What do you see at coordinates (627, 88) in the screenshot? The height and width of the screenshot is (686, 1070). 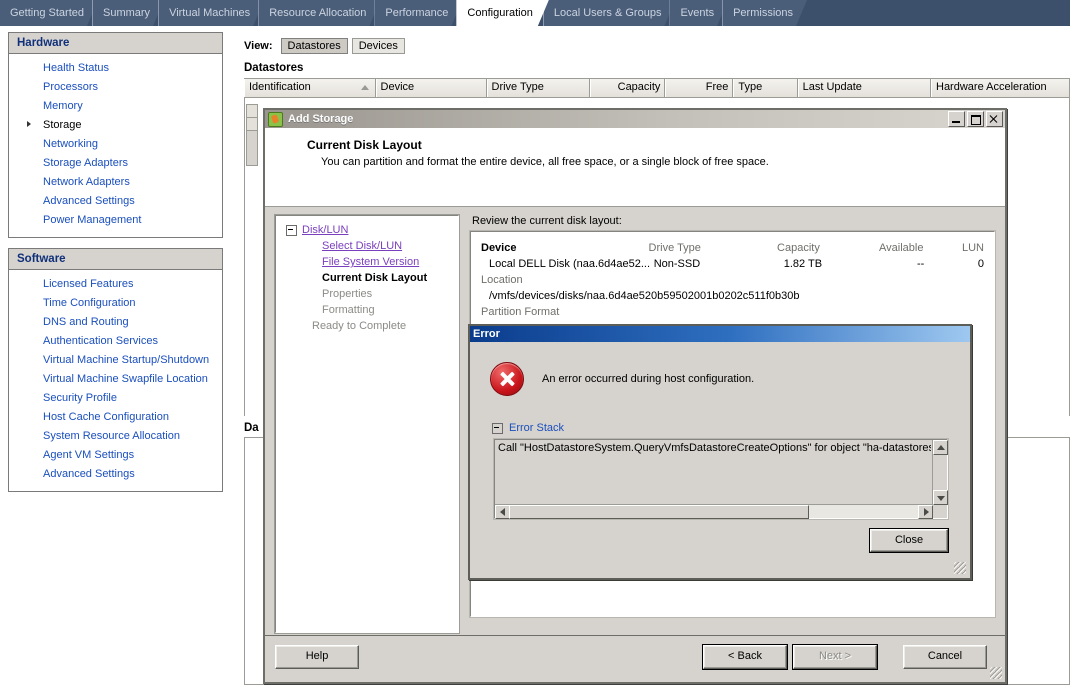 I see `column-header-capacity: Capacity` at bounding box center [627, 88].